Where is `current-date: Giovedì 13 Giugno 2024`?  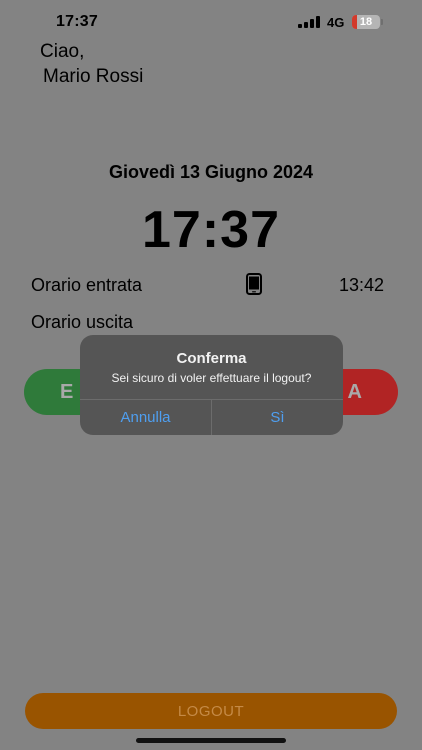 current-date: Giovedì 13 Giugno 2024 is located at coordinates (211, 172).